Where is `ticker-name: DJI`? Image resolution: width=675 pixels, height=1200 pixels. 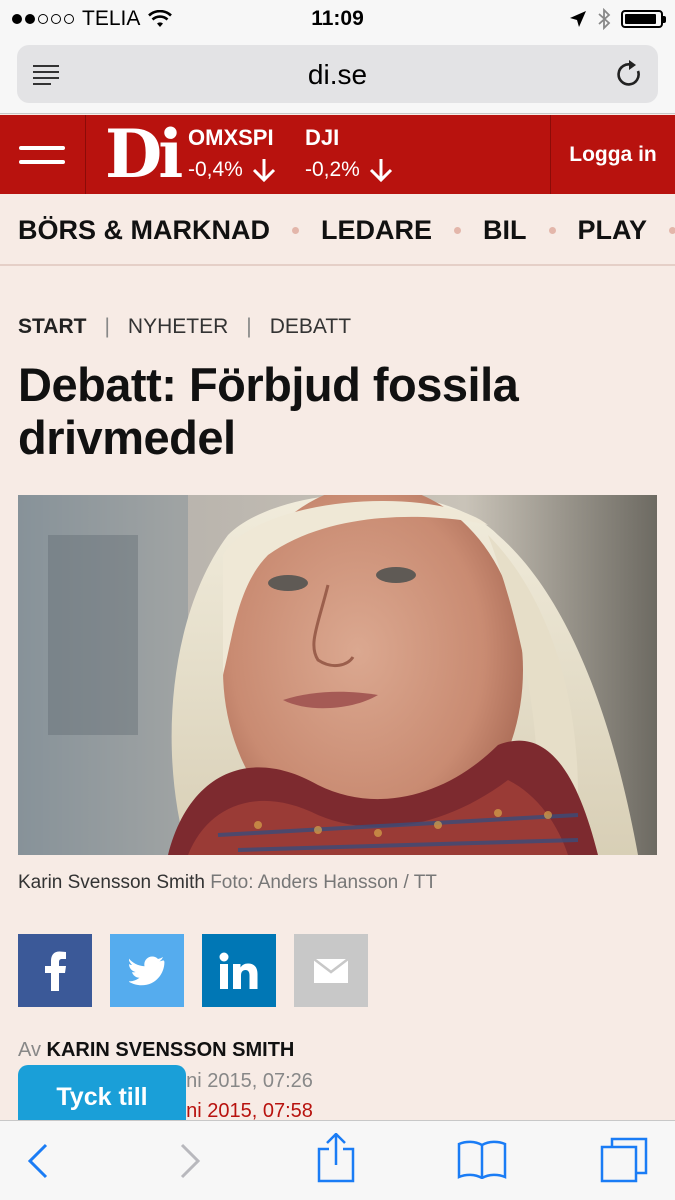 ticker-name: DJI is located at coordinates (322, 137).